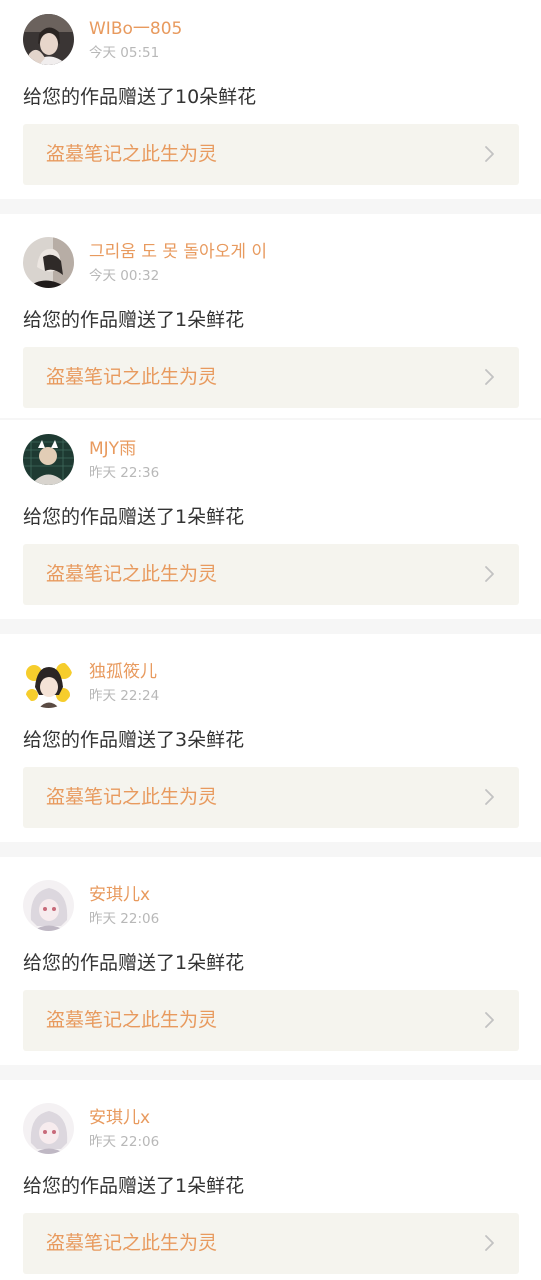  I want to click on username: WIBo一805, so click(135, 29).